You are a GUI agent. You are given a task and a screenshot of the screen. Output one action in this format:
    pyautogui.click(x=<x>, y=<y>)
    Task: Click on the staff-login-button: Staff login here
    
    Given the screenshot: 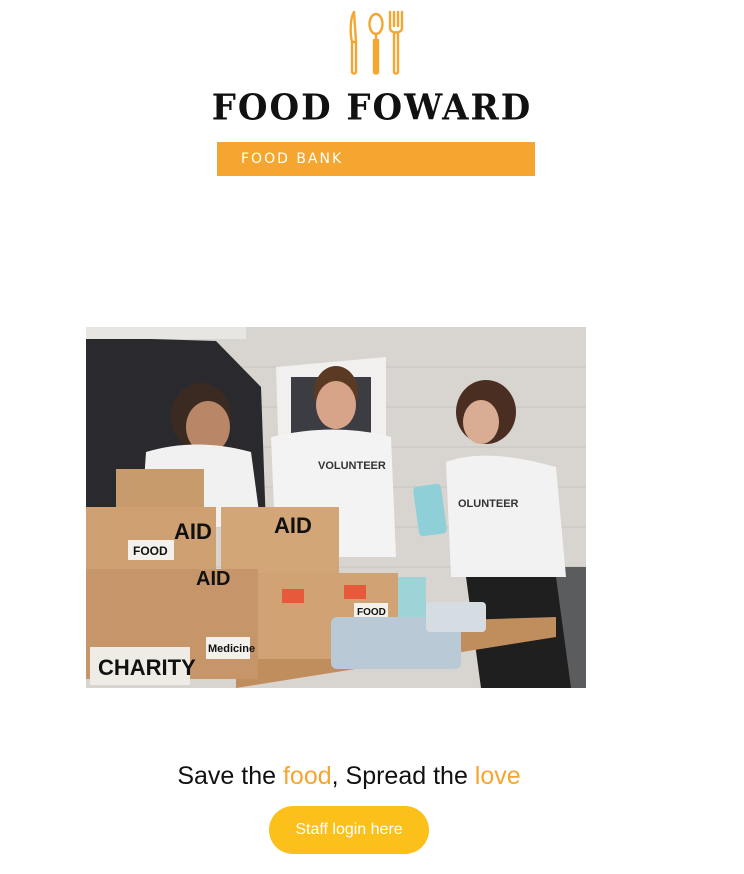 What is the action you would take?
    pyautogui.click(x=349, y=830)
    